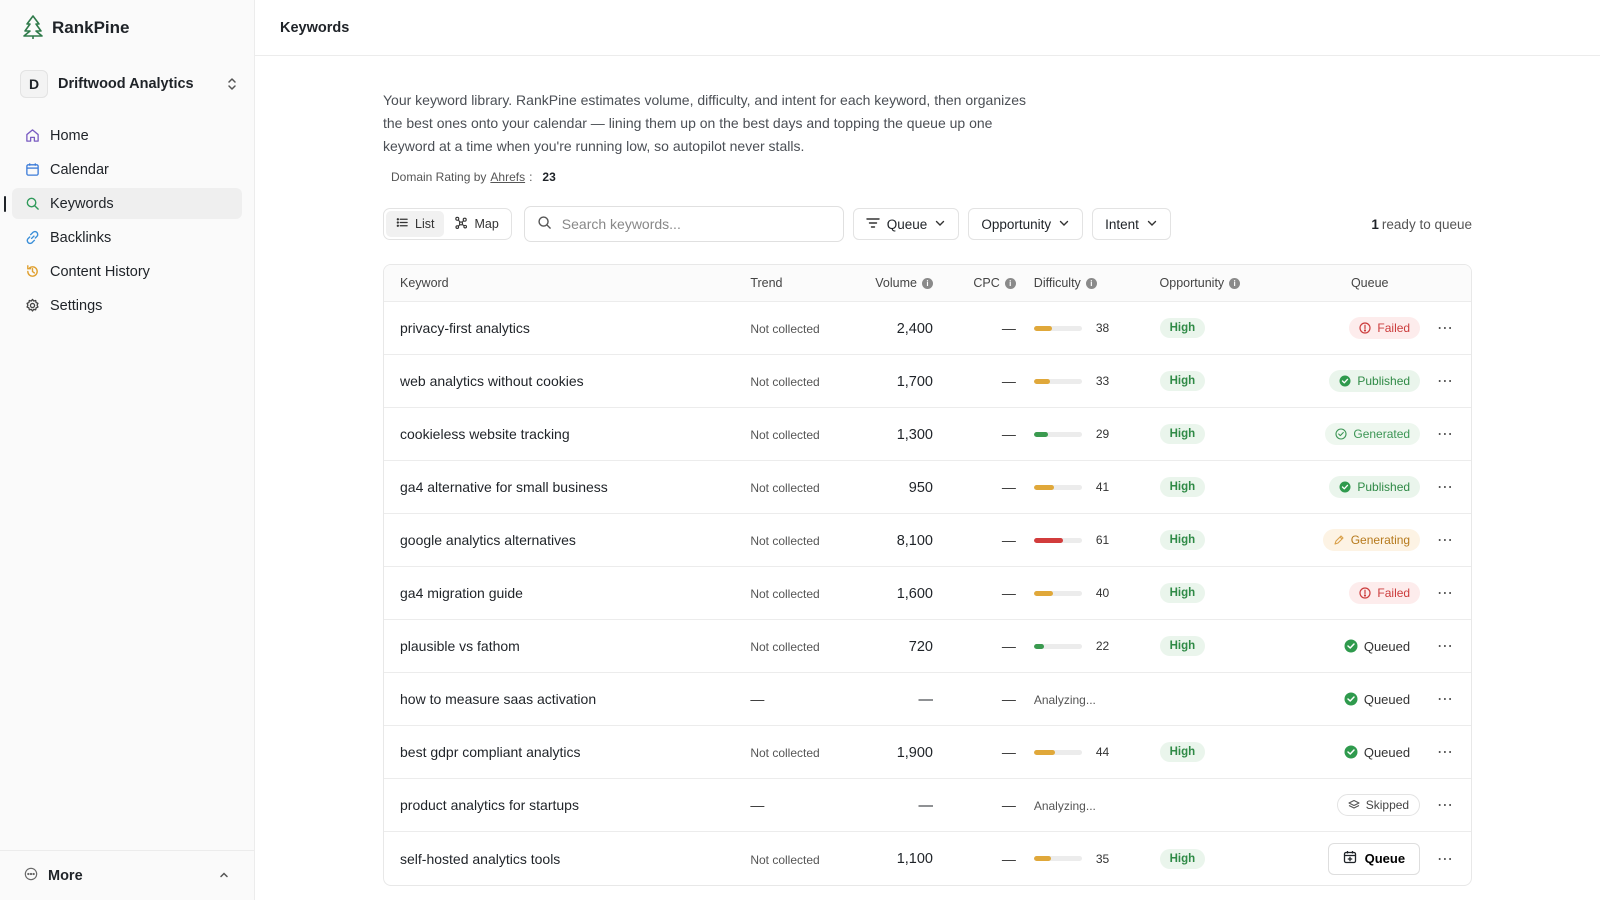 The image size is (1600, 900). What do you see at coordinates (1351, 699) in the screenshot?
I see `check-circle-icon` at bounding box center [1351, 699].